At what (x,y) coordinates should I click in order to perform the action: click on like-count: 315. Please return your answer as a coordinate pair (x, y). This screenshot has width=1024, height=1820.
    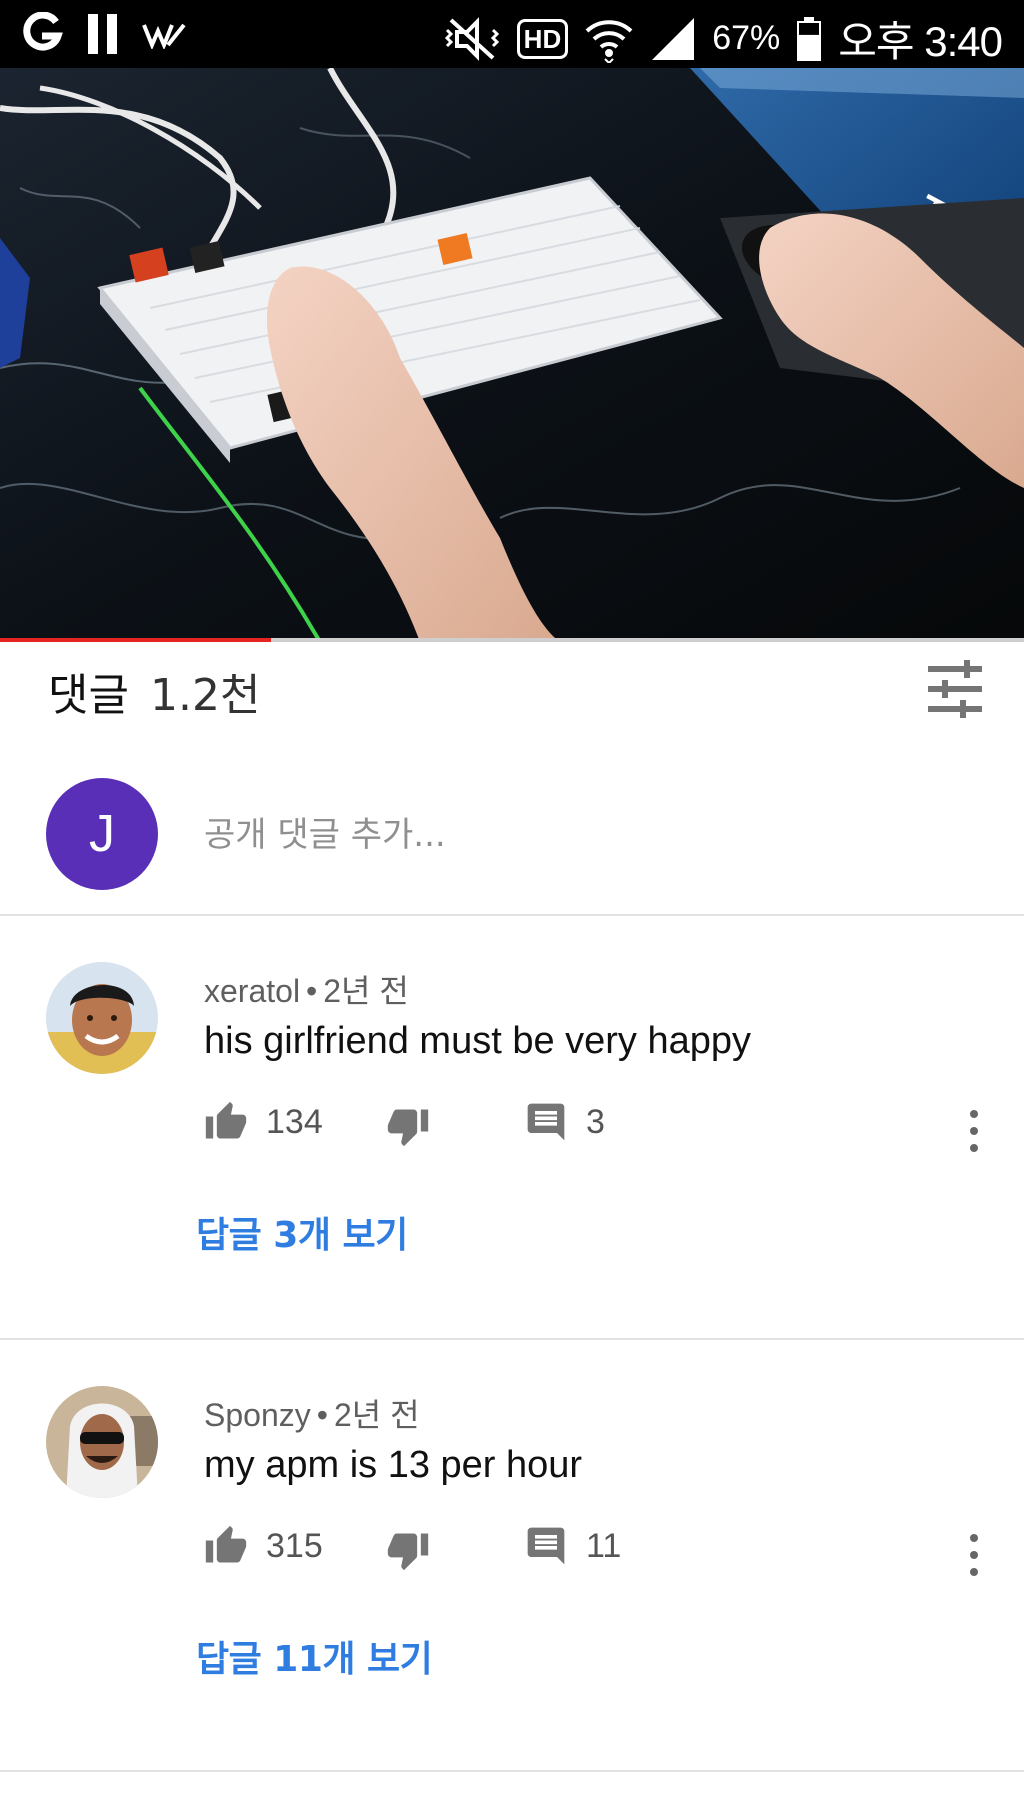
    Looking at the image, I should click on (294, 1545).